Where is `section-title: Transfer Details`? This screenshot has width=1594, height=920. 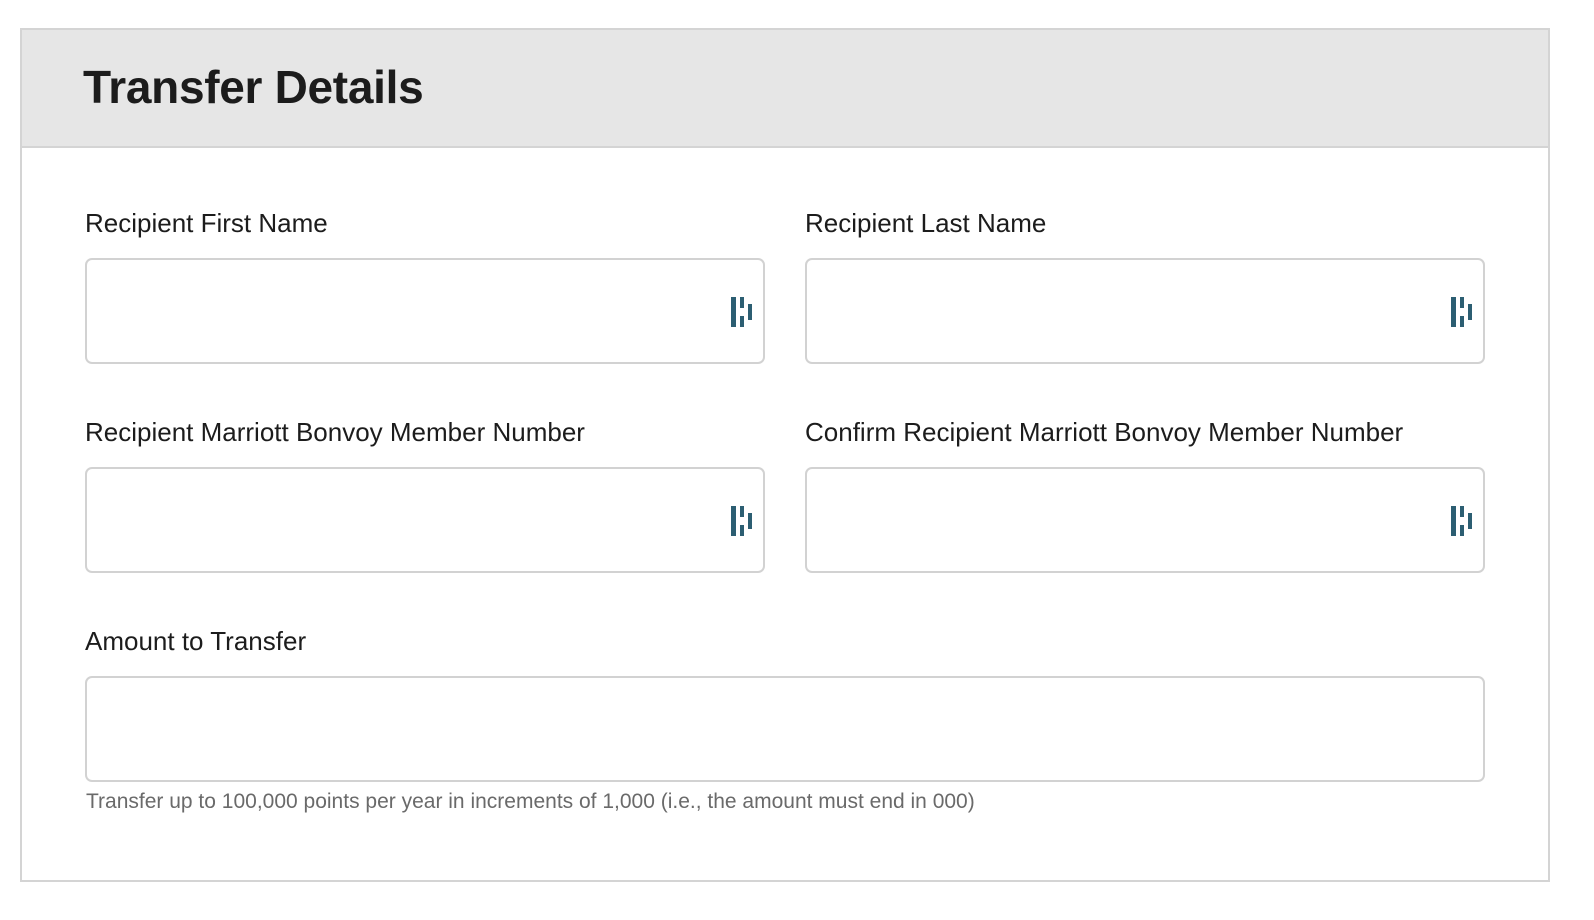
section-title: Transfer Details is located at coordinates (253, 87).